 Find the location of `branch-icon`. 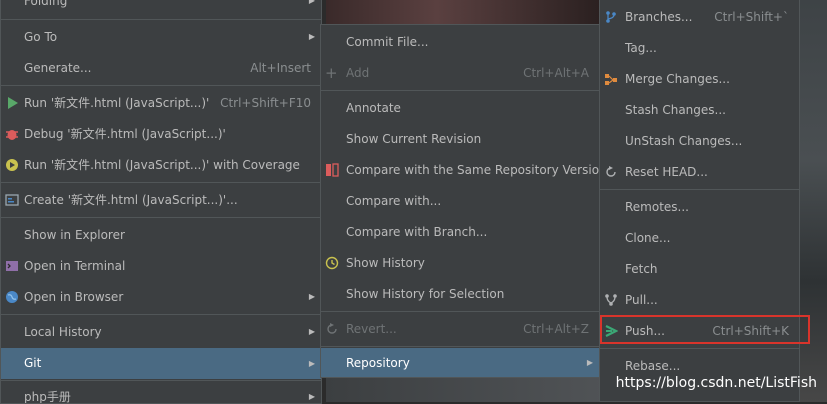

branch-icon is located at coordinates (611, 17).